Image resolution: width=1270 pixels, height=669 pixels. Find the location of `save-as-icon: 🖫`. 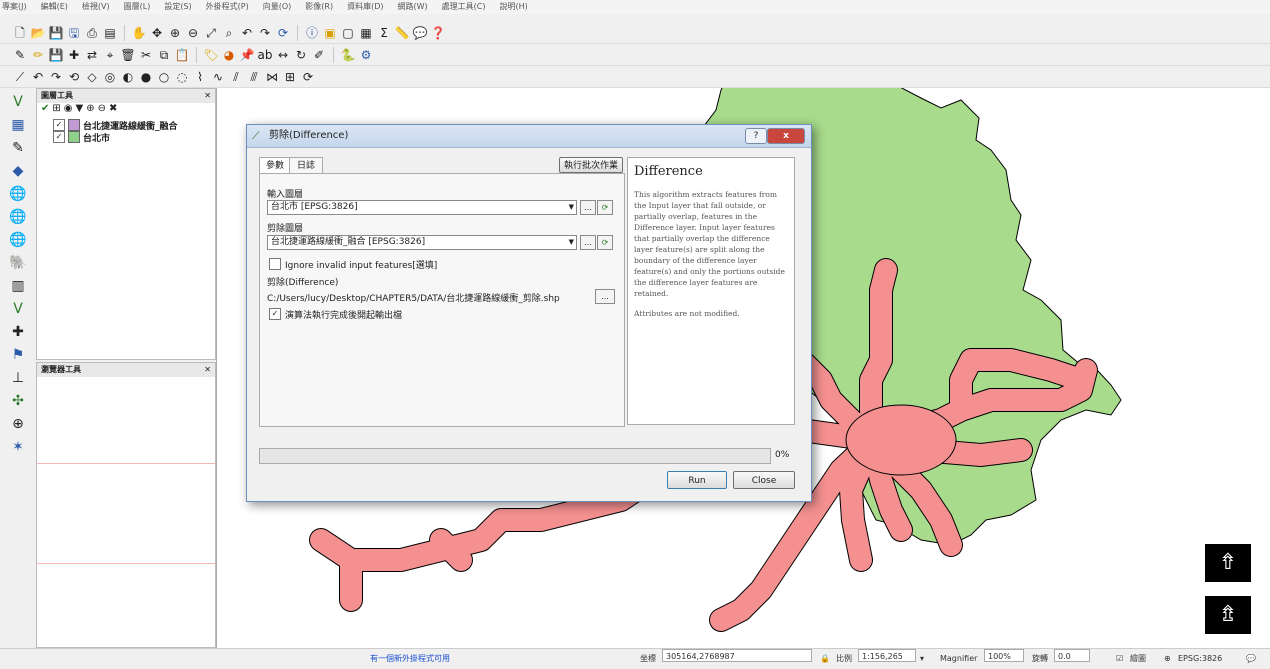

save-as-icon: 🖫 is located at coordinates (74, 33).